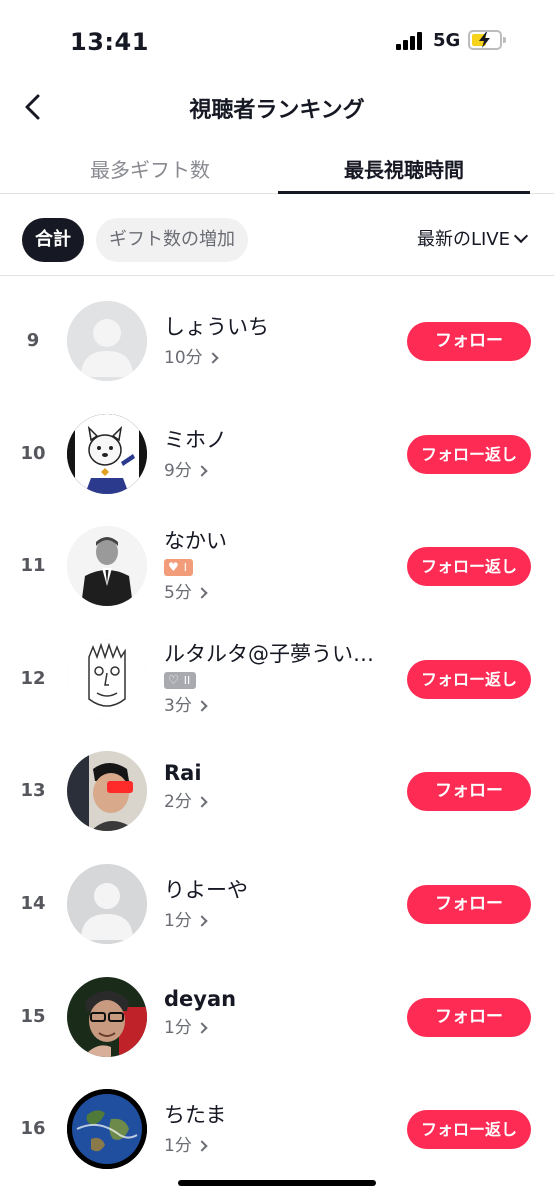  Describe the element at coordinates (107, 1016) in the screenshot. I see `selfie-photo-avatar` at that location.